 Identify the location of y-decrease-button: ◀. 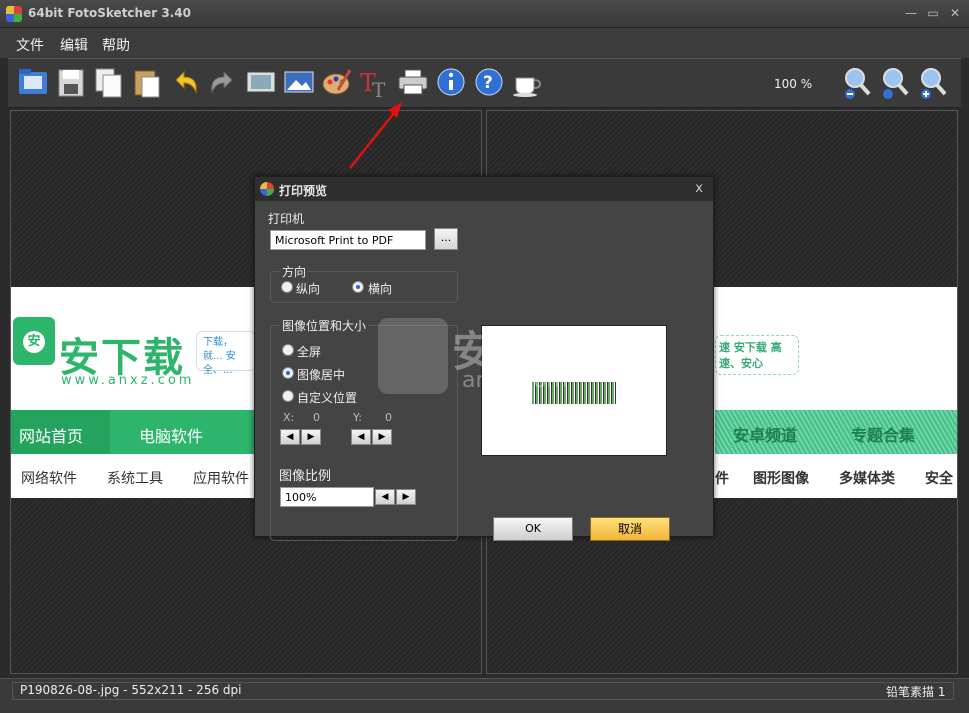
(361, 437).